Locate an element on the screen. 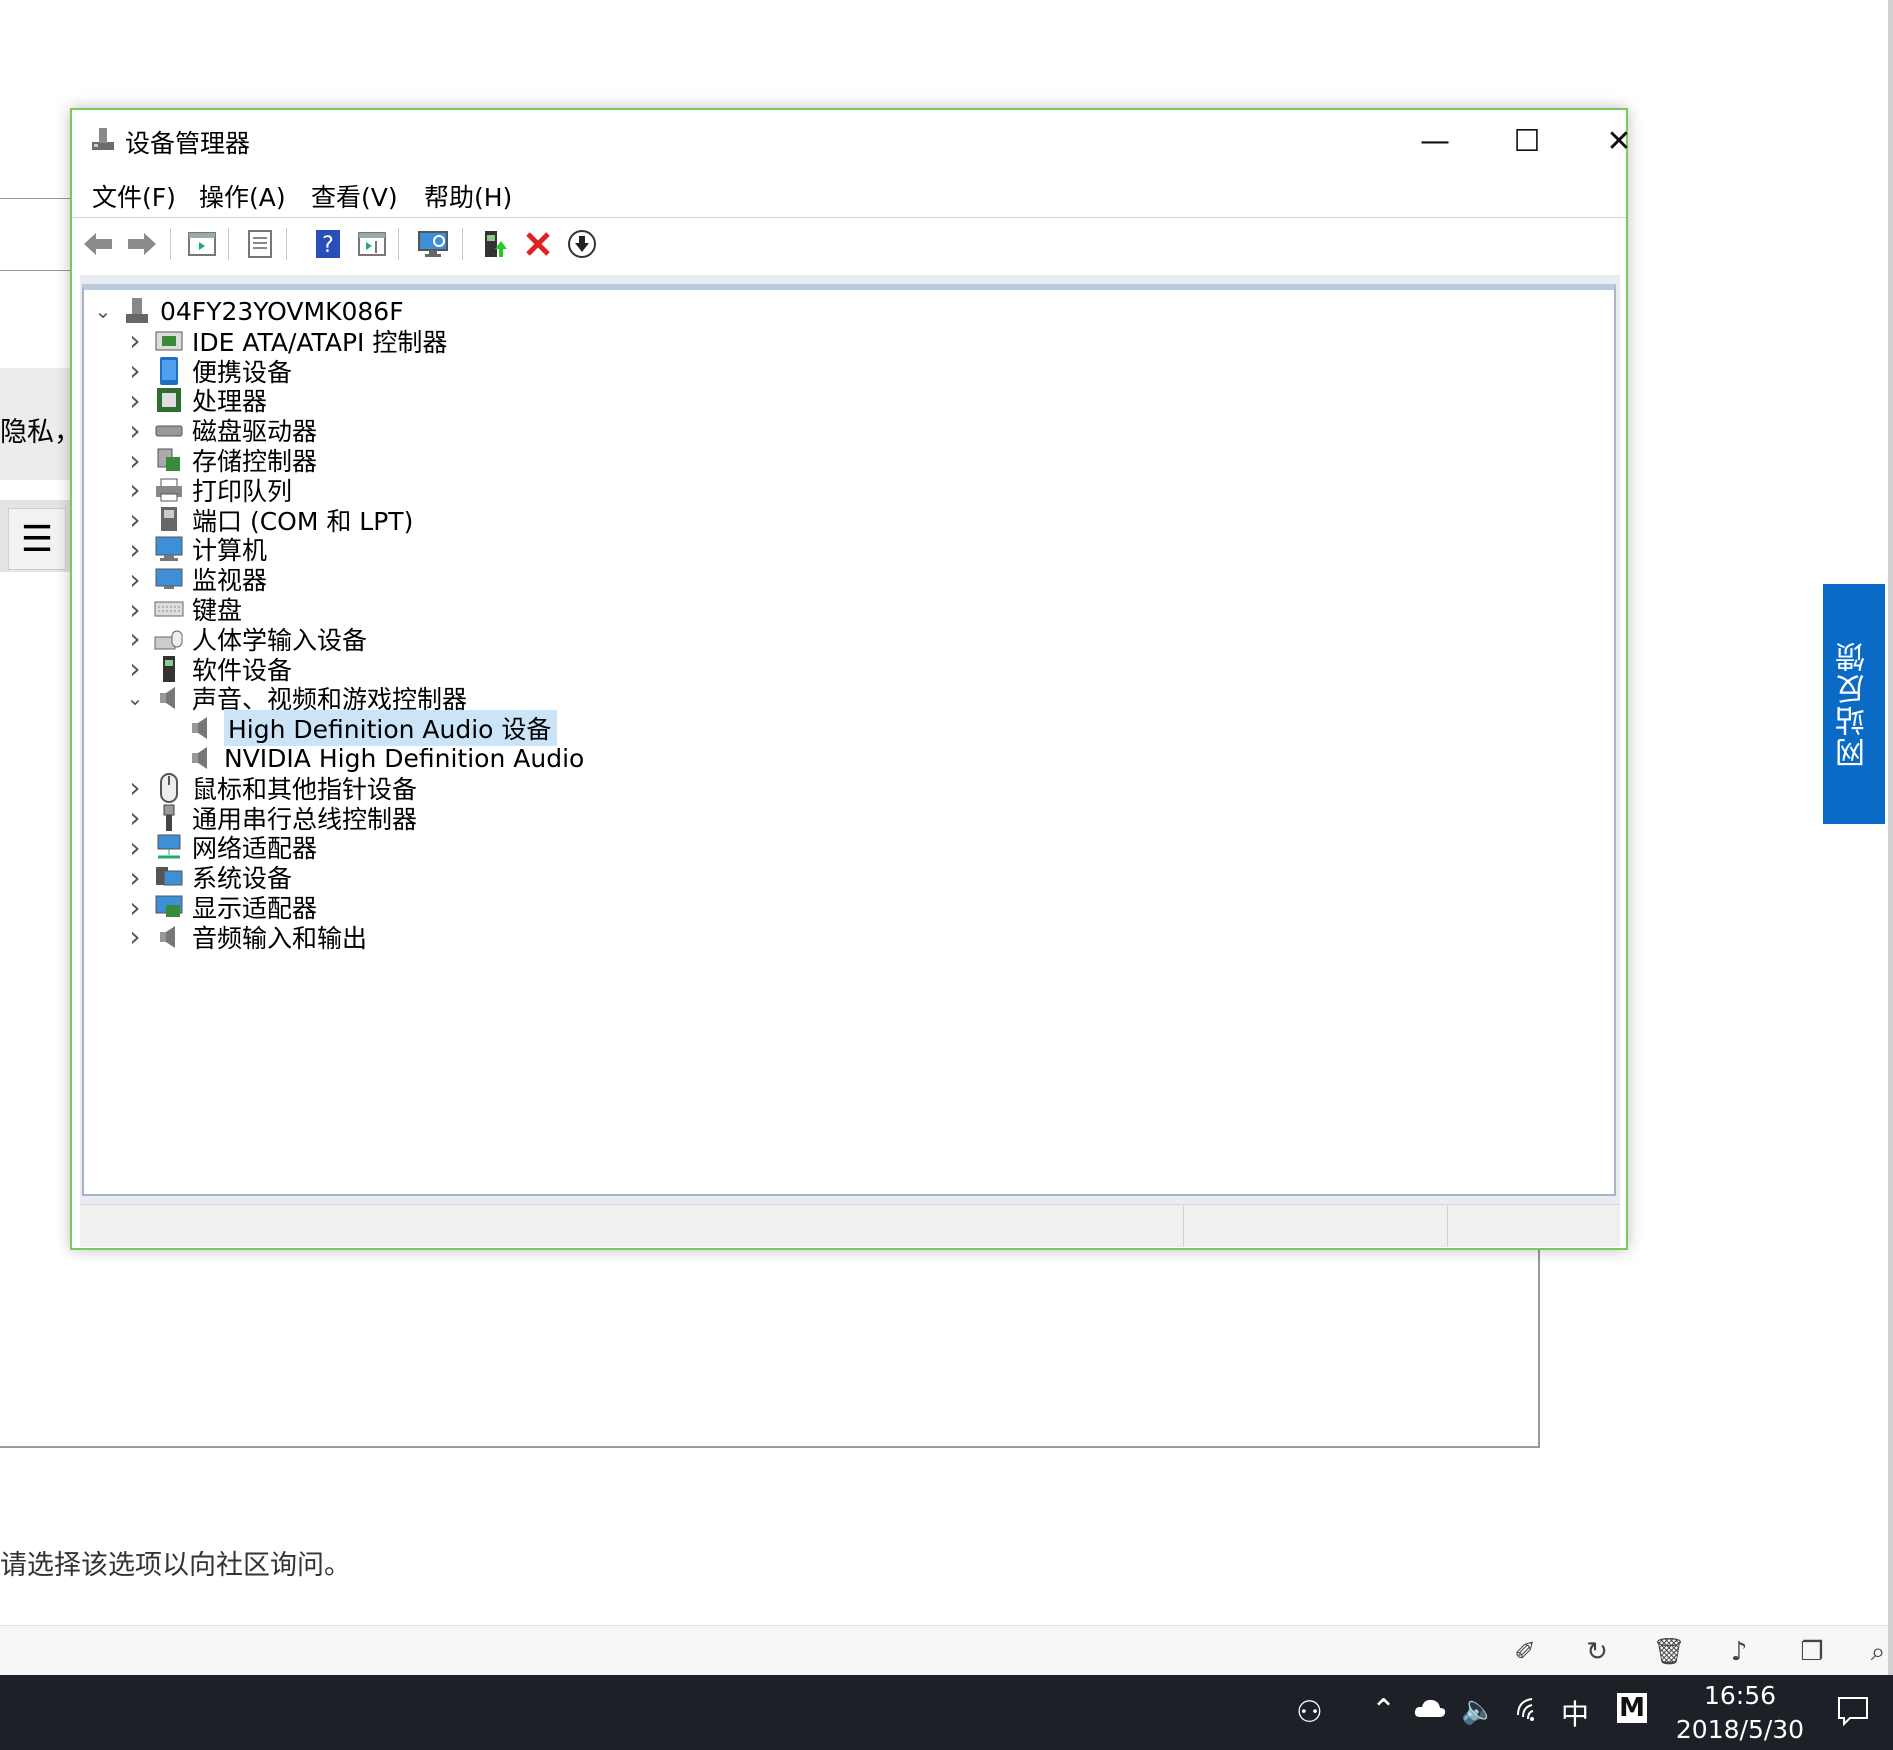  show-hide-tree-icon is located at coordinates (202, 244).